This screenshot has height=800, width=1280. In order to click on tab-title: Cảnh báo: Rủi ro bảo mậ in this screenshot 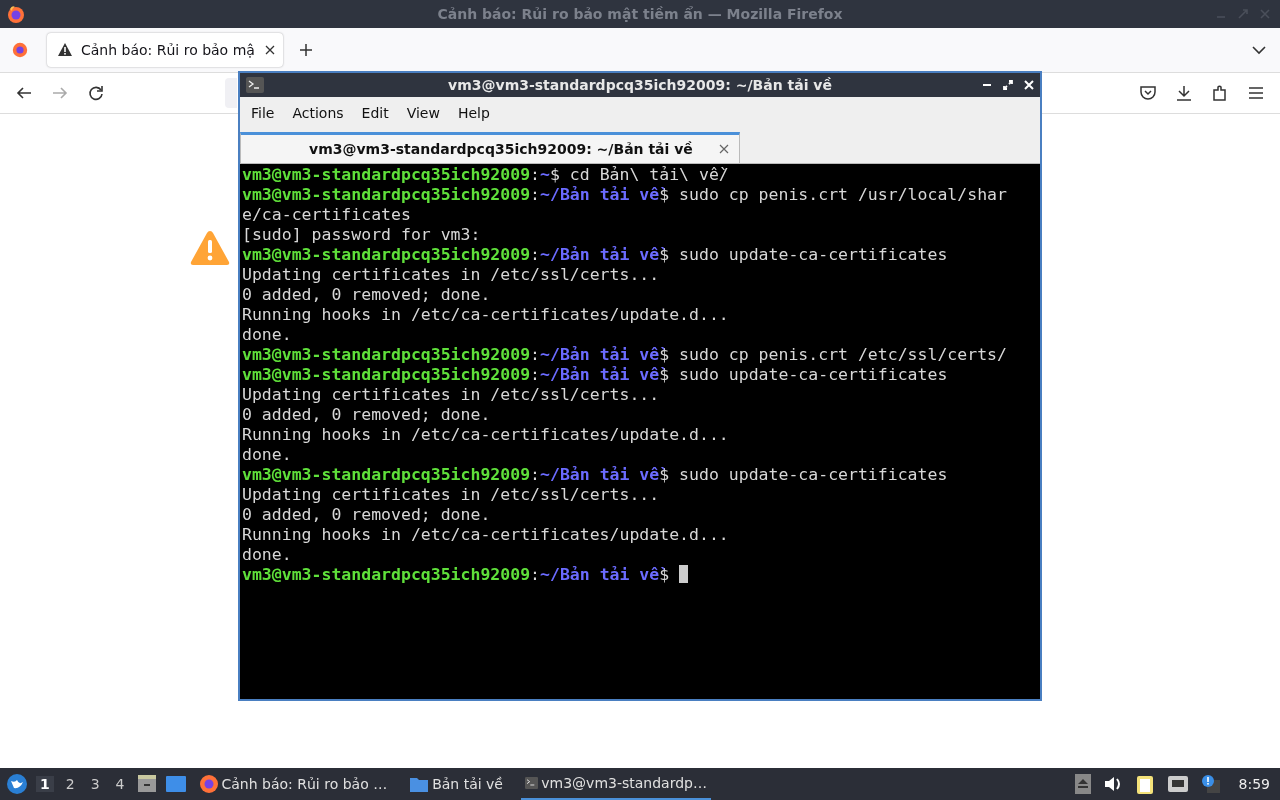, I will do `click(168, 50)`.